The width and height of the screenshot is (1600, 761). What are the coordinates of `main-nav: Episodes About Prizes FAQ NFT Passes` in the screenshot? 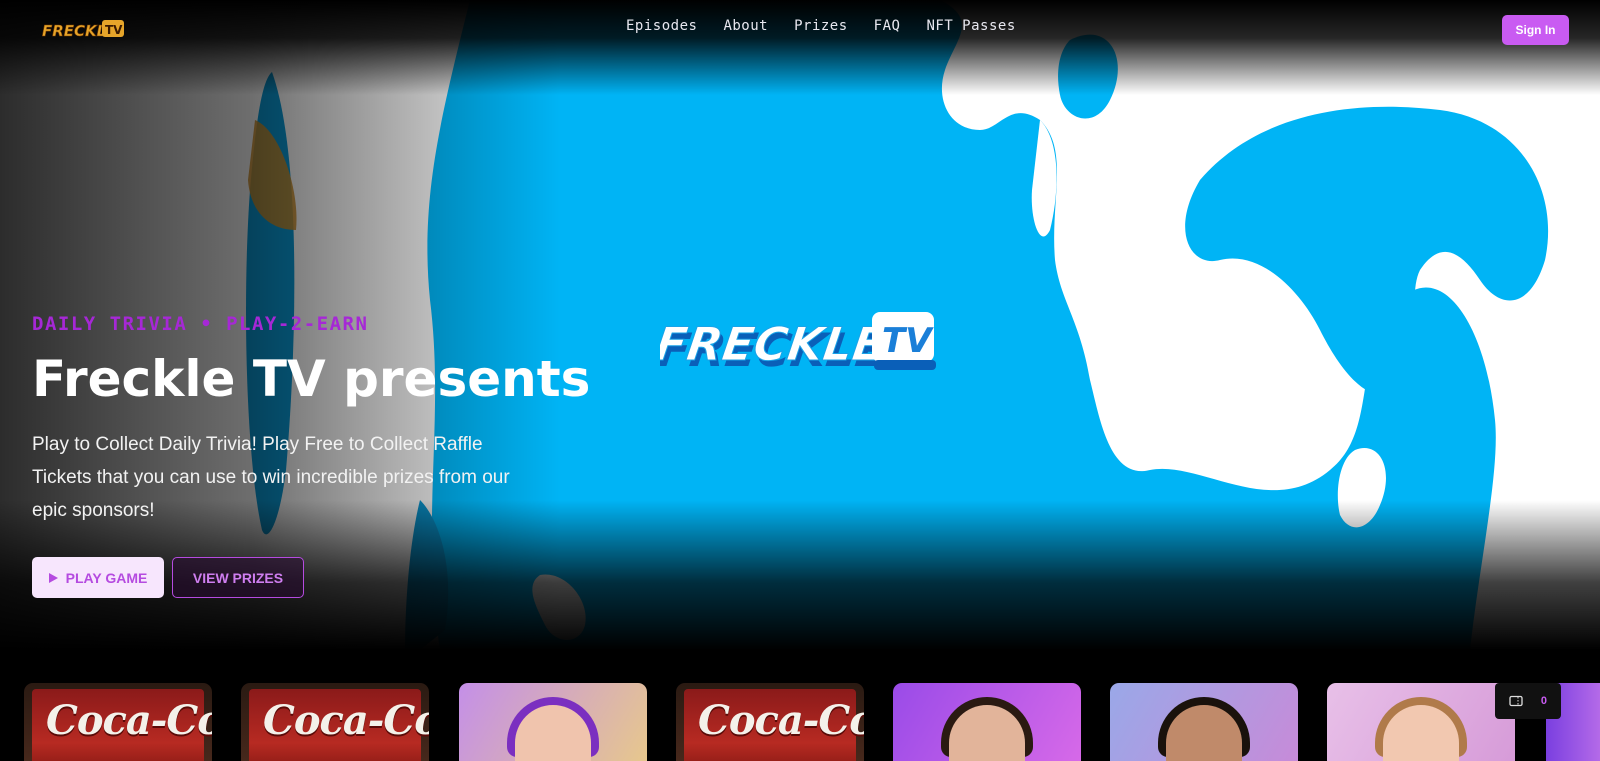 It's located at (834, 26).